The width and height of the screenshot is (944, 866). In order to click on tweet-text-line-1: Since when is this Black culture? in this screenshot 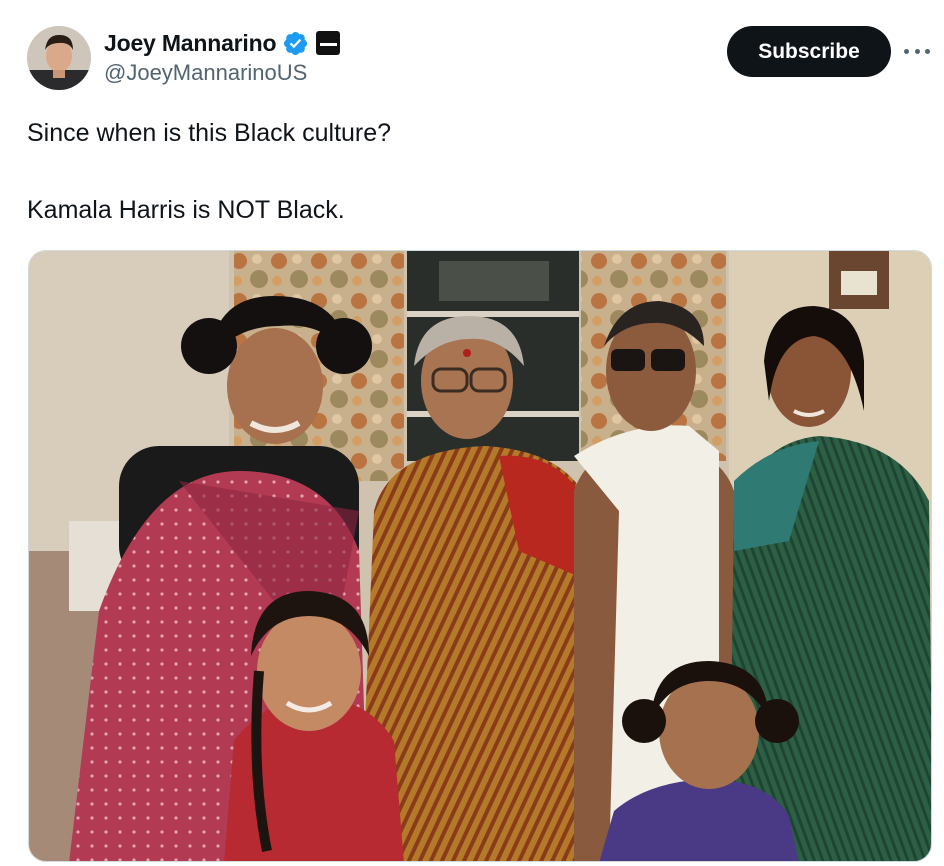, I will do `click(209, 133)`.